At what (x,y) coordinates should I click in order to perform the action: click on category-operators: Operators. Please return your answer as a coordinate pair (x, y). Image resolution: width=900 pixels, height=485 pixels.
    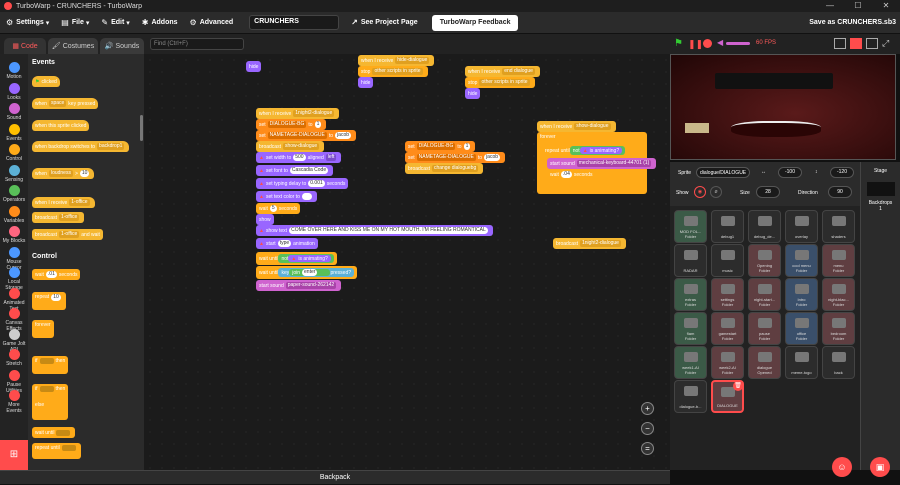
    Looking at the image, I should click on (14, 194).